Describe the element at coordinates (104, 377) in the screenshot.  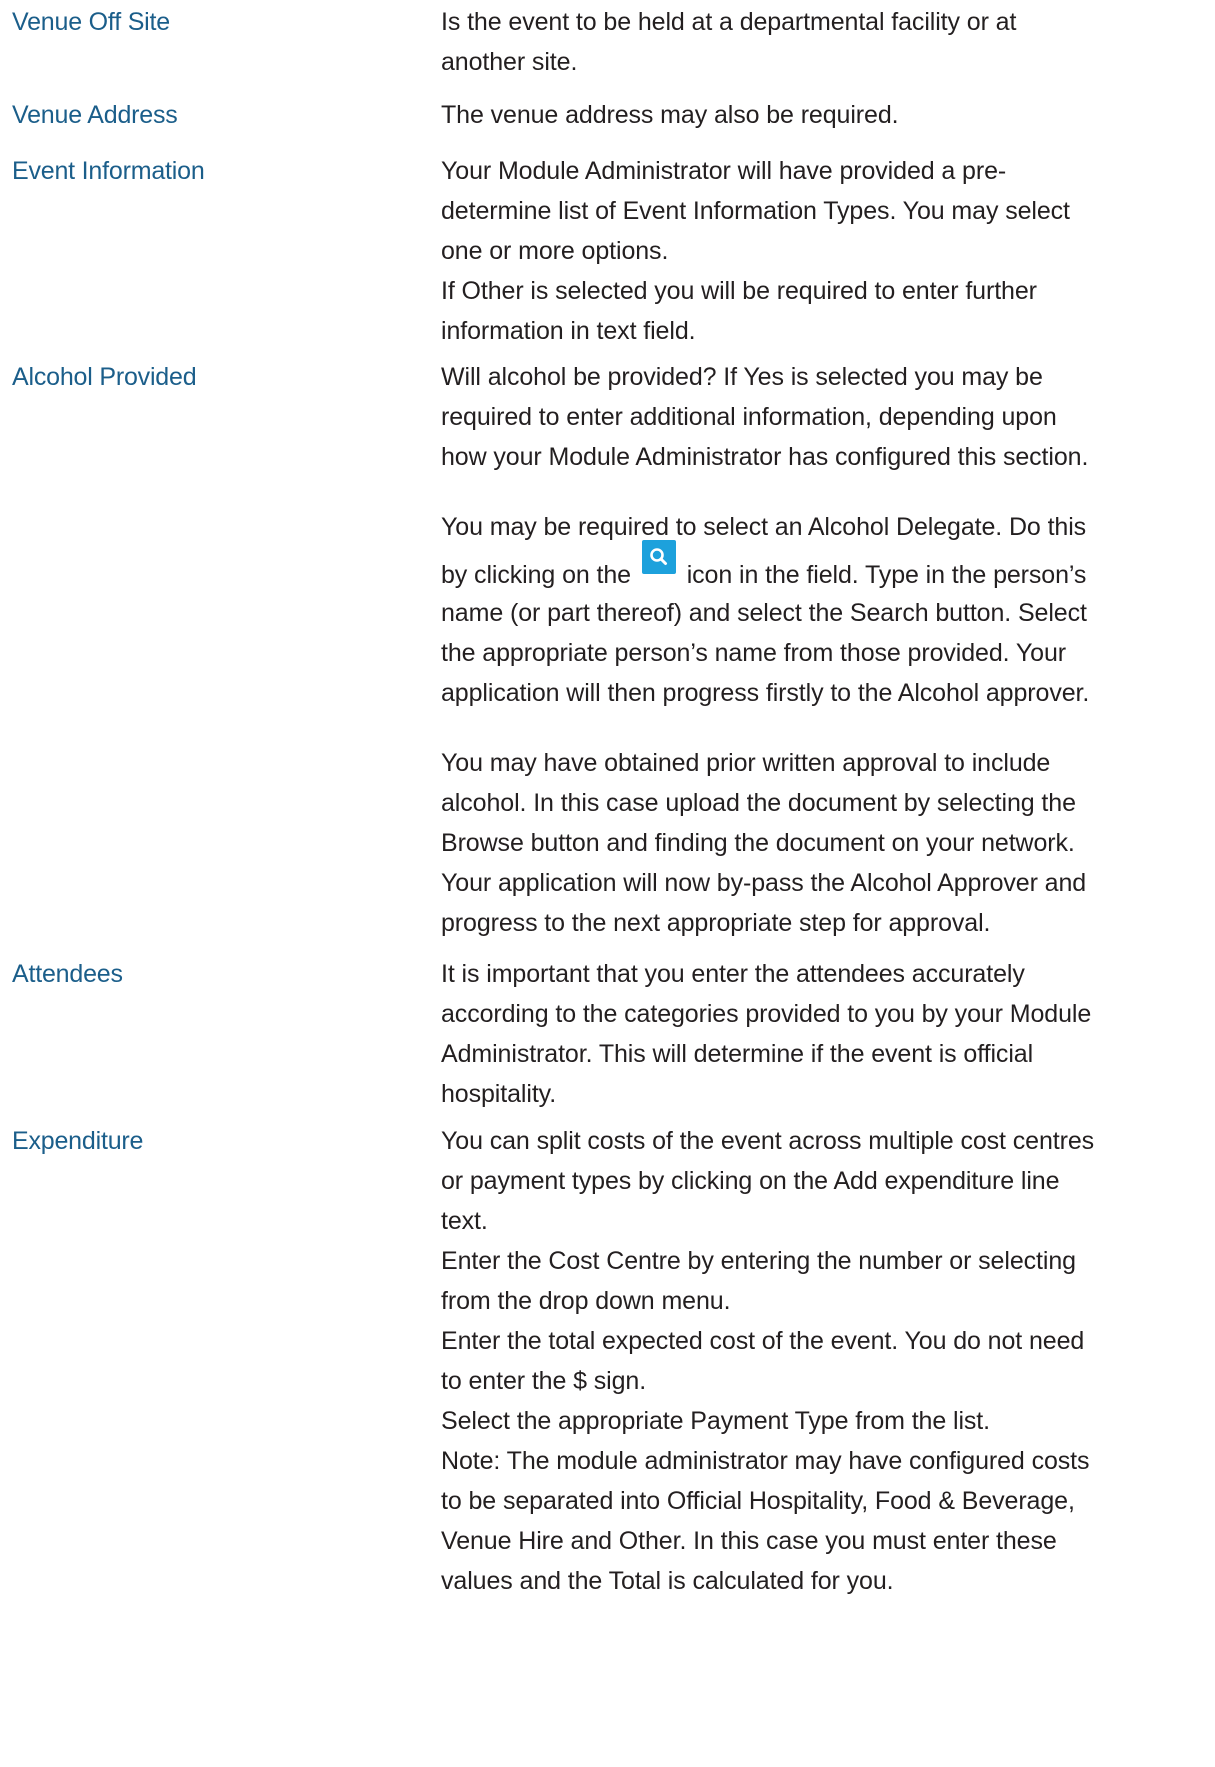
I see `term-alcohol-provided: Alcohol Provided` at that location.